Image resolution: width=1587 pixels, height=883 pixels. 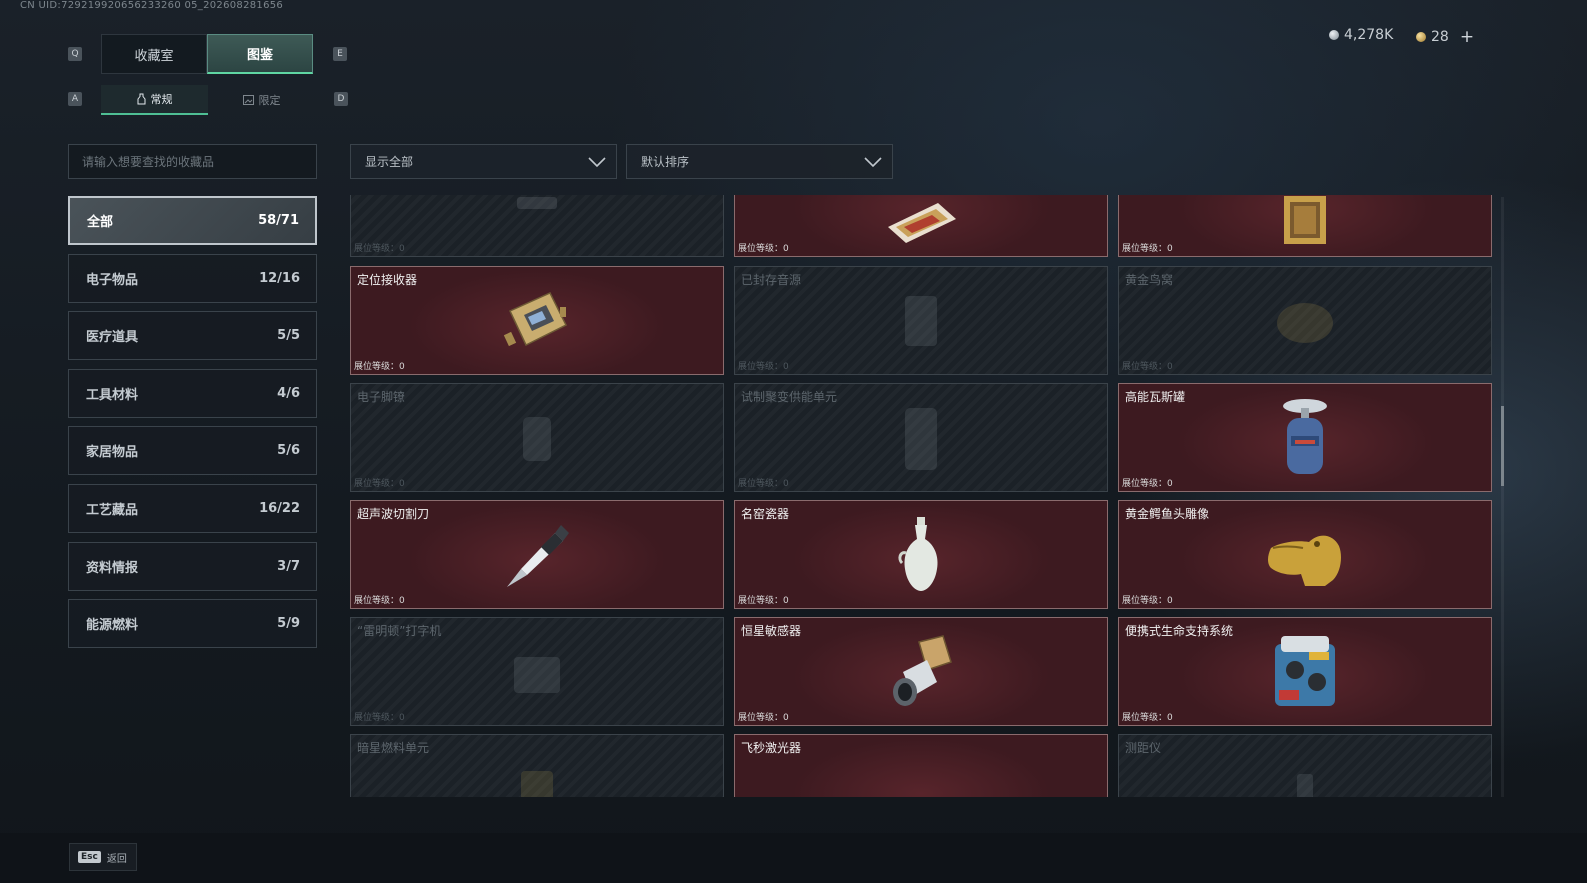 I want to click on filter-dropdown: 显示全部, so click(x=483, y=161).